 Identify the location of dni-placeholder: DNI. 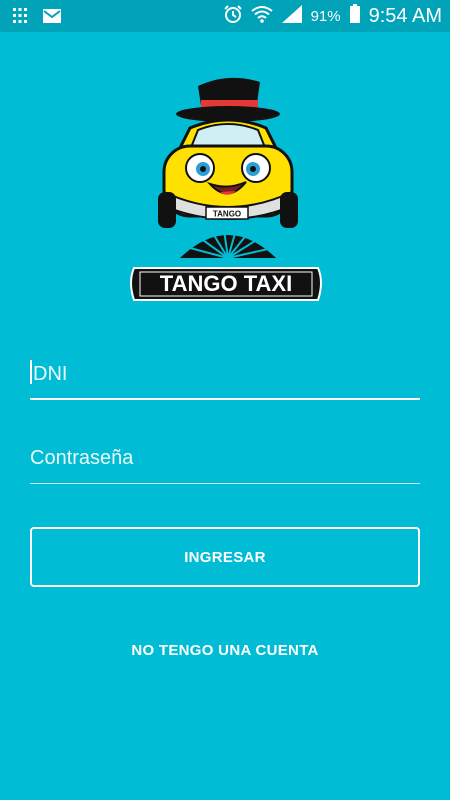
(50, 374).